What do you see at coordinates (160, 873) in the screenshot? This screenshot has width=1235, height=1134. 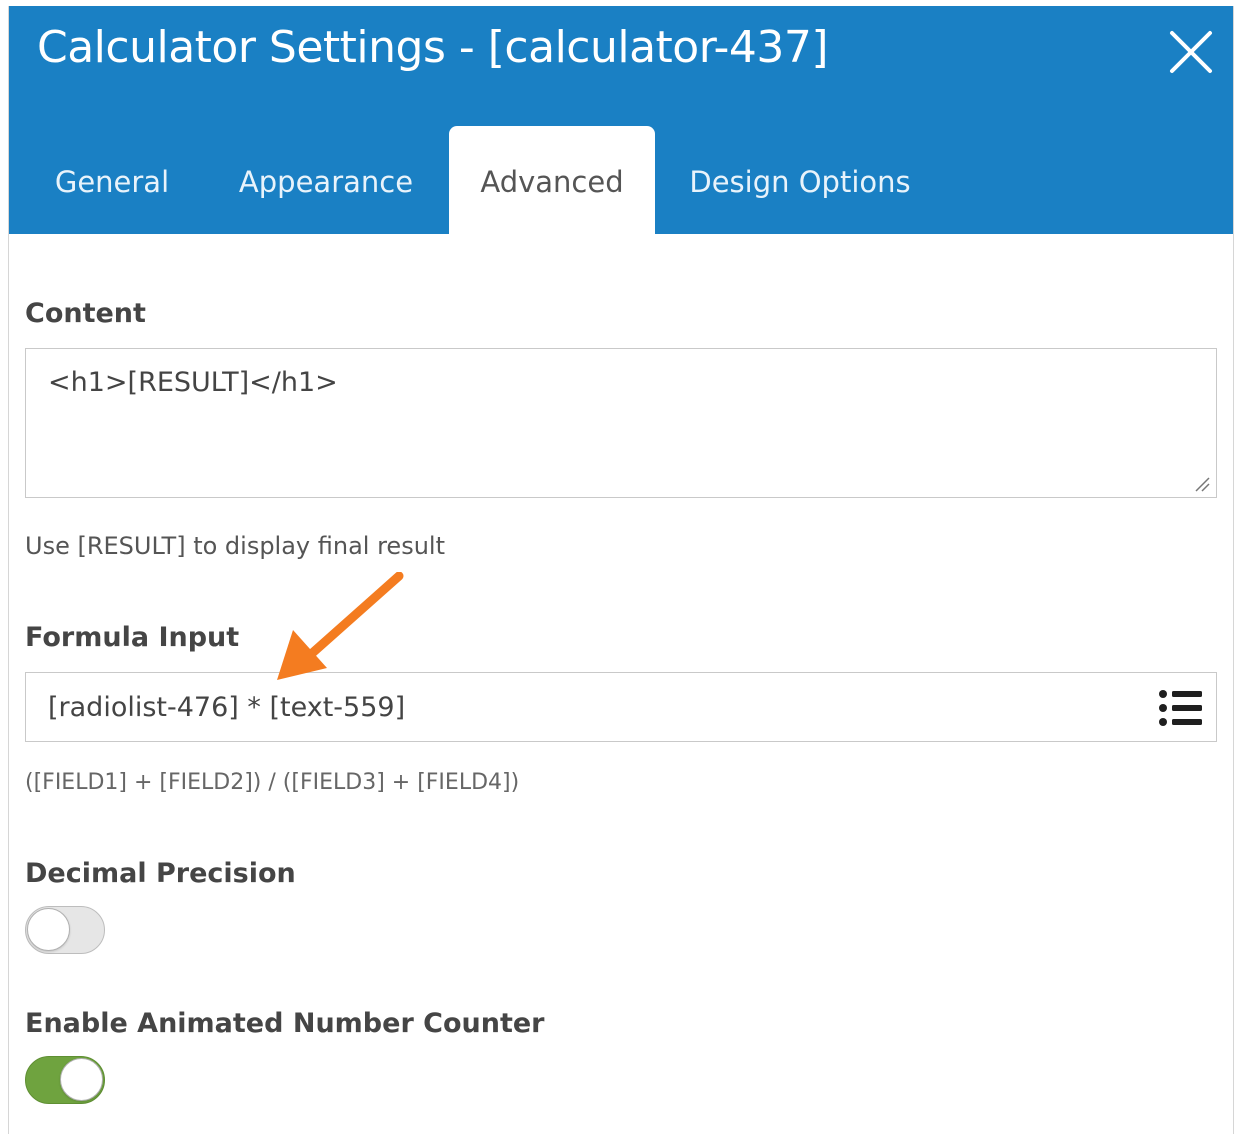 I see `decimal-precision-label: Decimal Precision` at bounding box center [160, 873].